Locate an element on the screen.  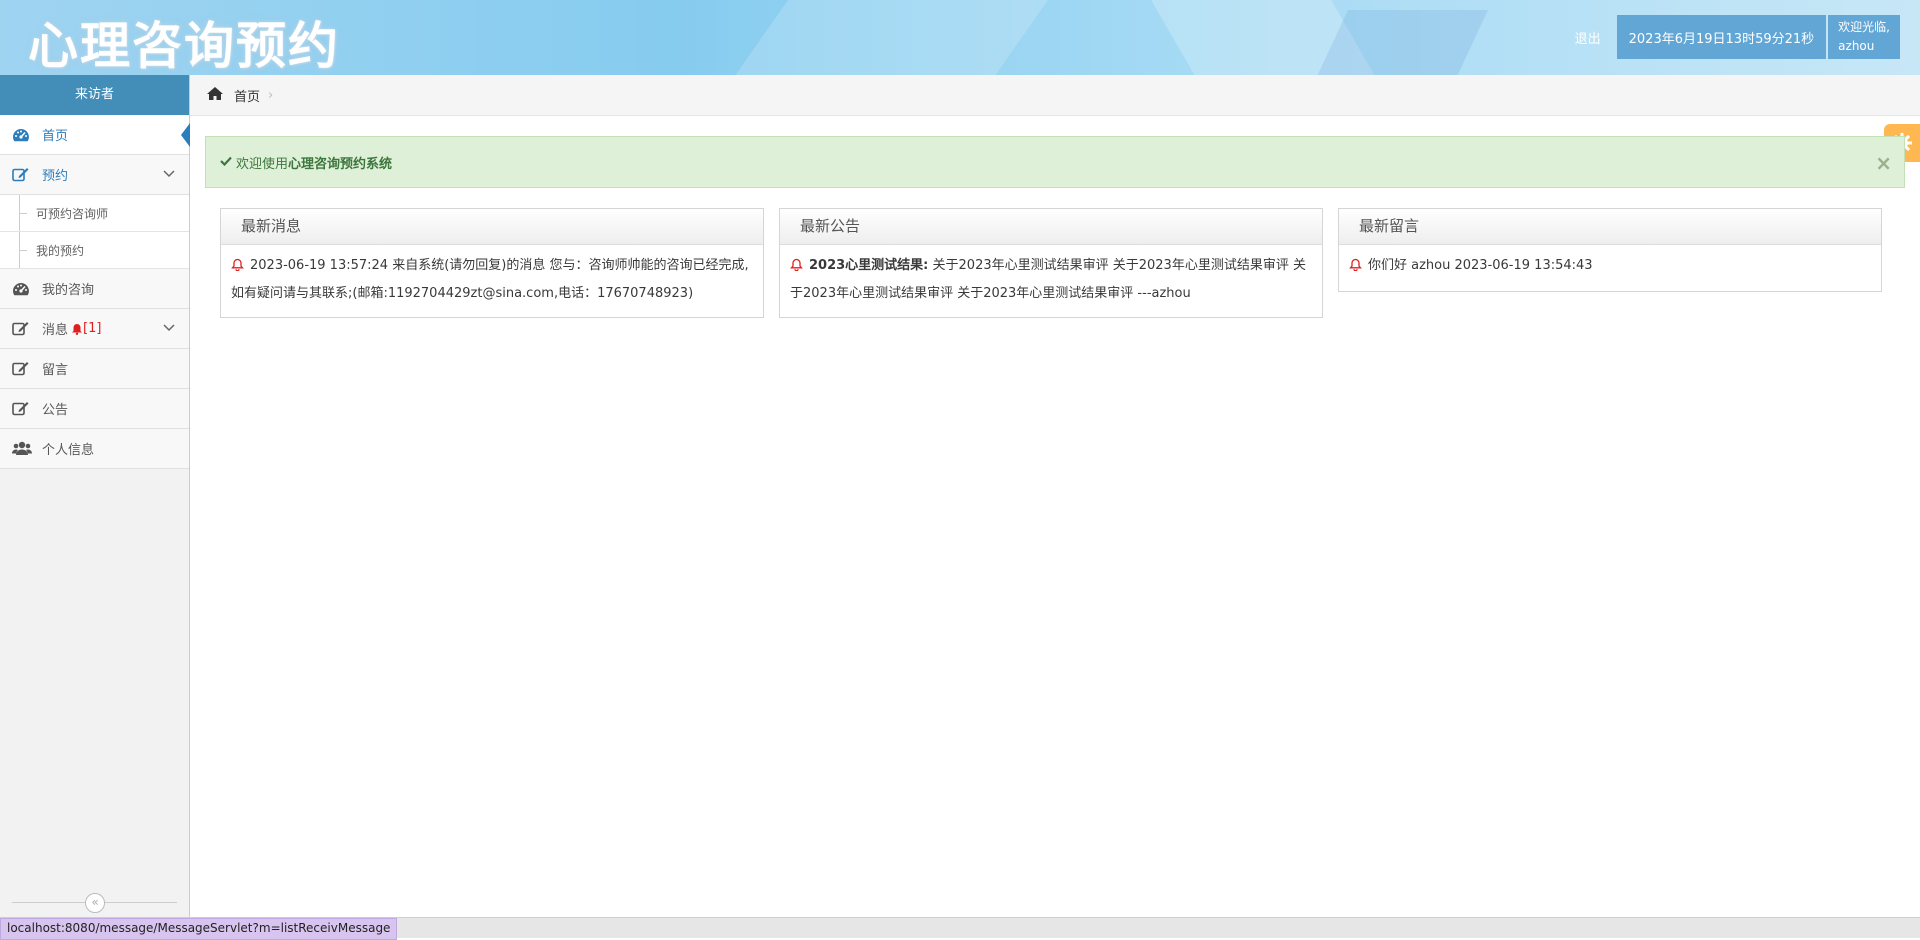
sidebar-item-consult: 我的咨询 is located at coordinates (94, 289).